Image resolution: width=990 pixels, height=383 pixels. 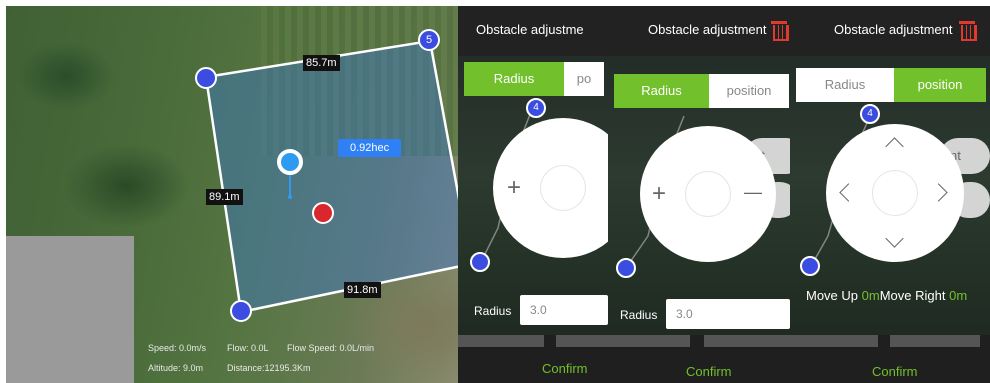 What do you see at coordinates (832, 295) in the screenshot?
I see `move-up-label: Move Up` at bounding box center [832, 295].